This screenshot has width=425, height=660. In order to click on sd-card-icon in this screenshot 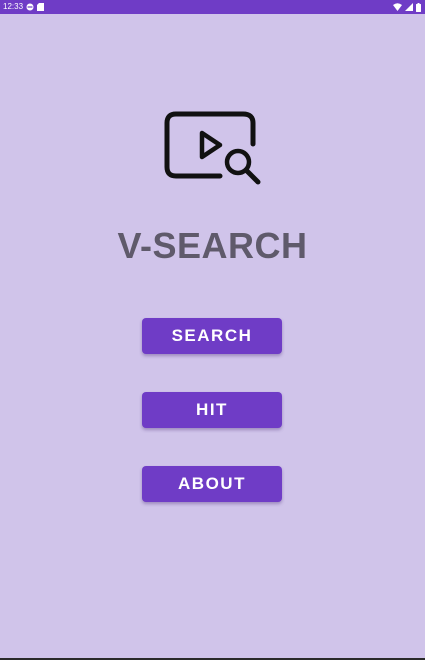, I will do `click(41, 7)`.